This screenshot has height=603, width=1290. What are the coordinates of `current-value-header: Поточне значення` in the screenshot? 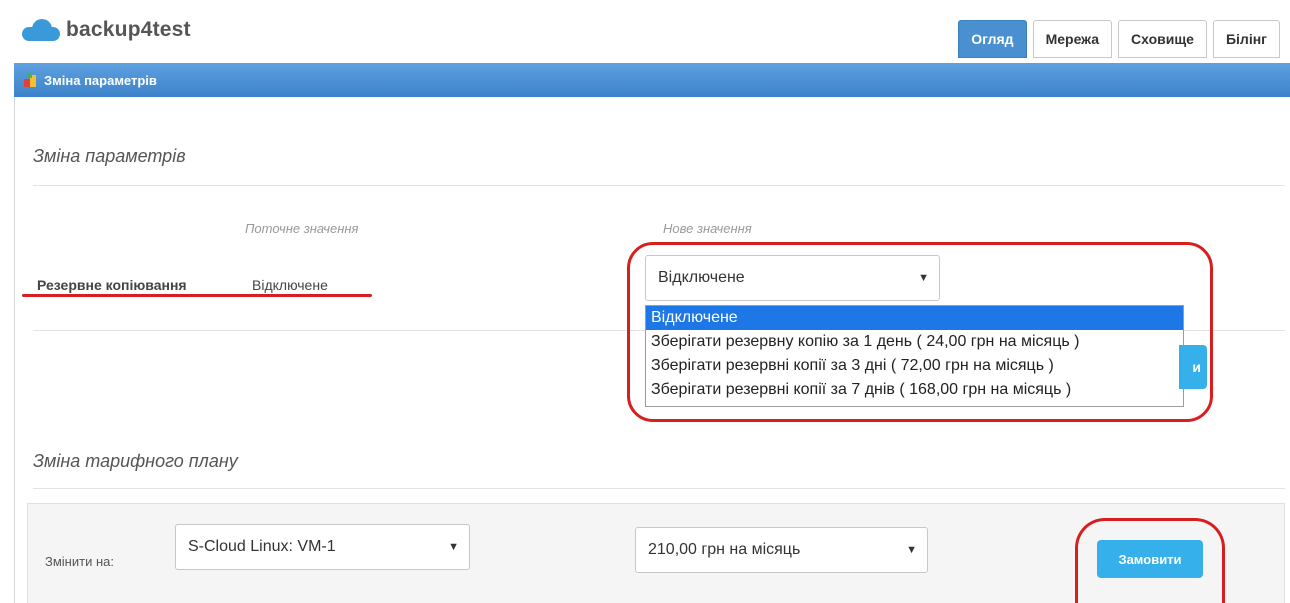 It's located at (302, 228).